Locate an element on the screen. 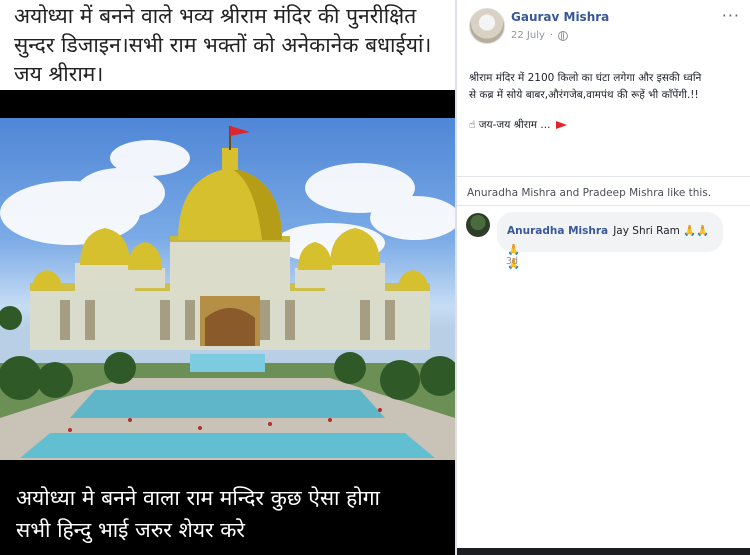 Image resolution: width=750 pixels, height=555 pixels. flag-icon is located at coordinates (562, 125).